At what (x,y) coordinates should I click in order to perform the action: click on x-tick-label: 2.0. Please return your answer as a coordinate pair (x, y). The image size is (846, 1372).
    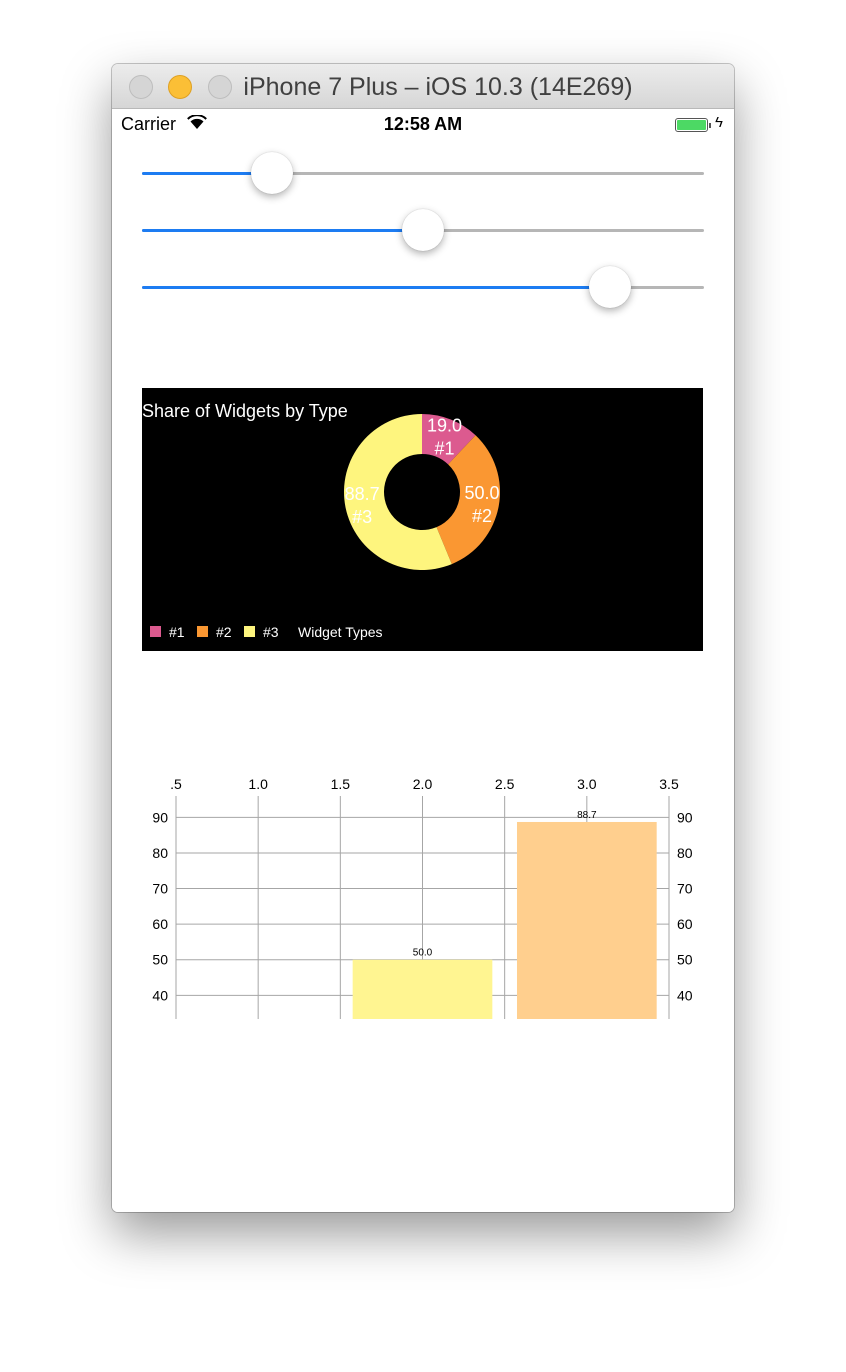
    Looking at the image, I should click on (423, 784).